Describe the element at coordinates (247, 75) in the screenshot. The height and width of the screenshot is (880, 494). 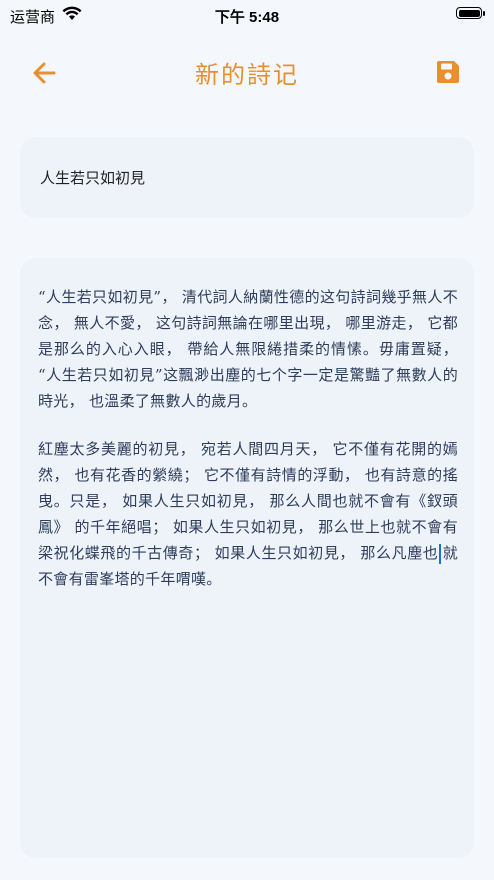
I see `page-title: 新的詩记` at that location.